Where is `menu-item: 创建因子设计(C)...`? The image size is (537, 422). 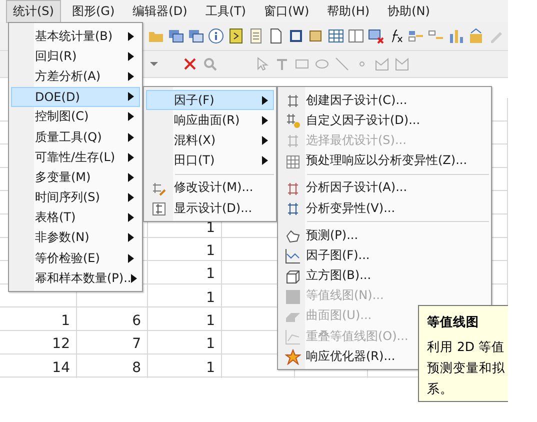 menu-item: 创建因子设计(C)... is located at coordinates (346, 100).